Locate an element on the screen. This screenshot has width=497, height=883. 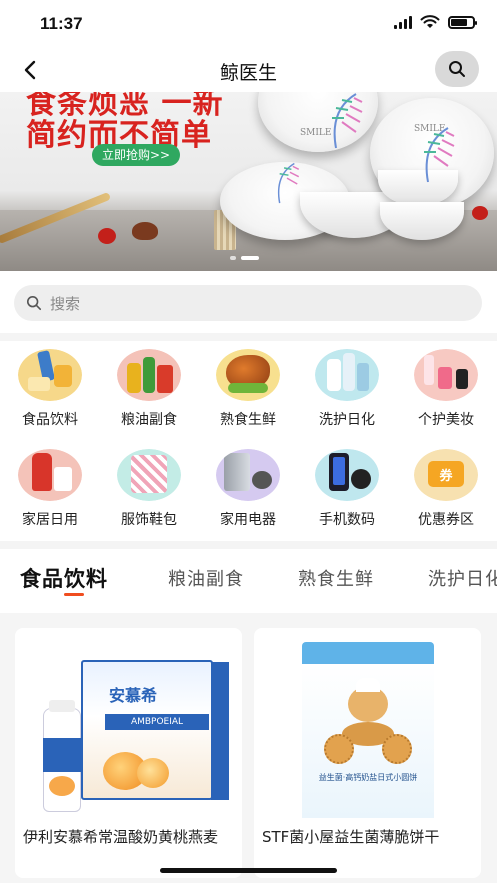
status-time: 11:37 is located at coordinates (61, 23).